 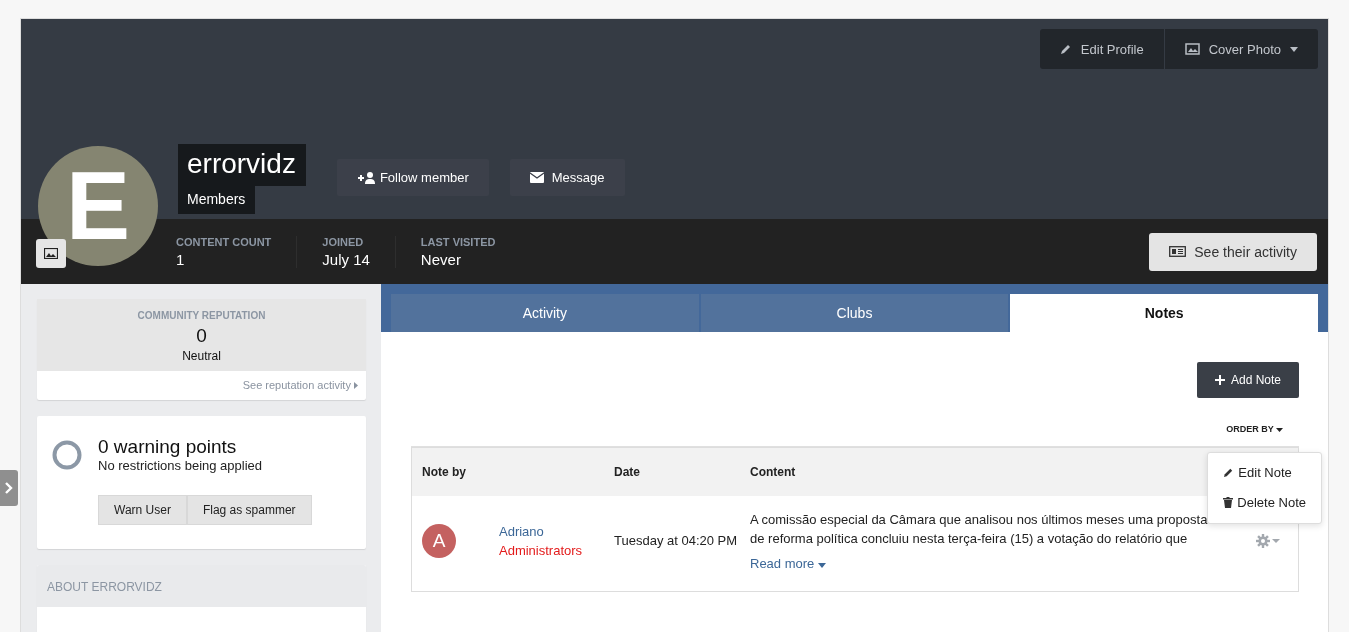 What do you see at coordinates (979, 529) in the screenshot?
I see `note-content: A comissão especial da Câmara que analisou nos últimos meses uma proposta de reforma política concluiu nesta terça-feira (15) a votação do relatório que` at bounding box center [979, 529].